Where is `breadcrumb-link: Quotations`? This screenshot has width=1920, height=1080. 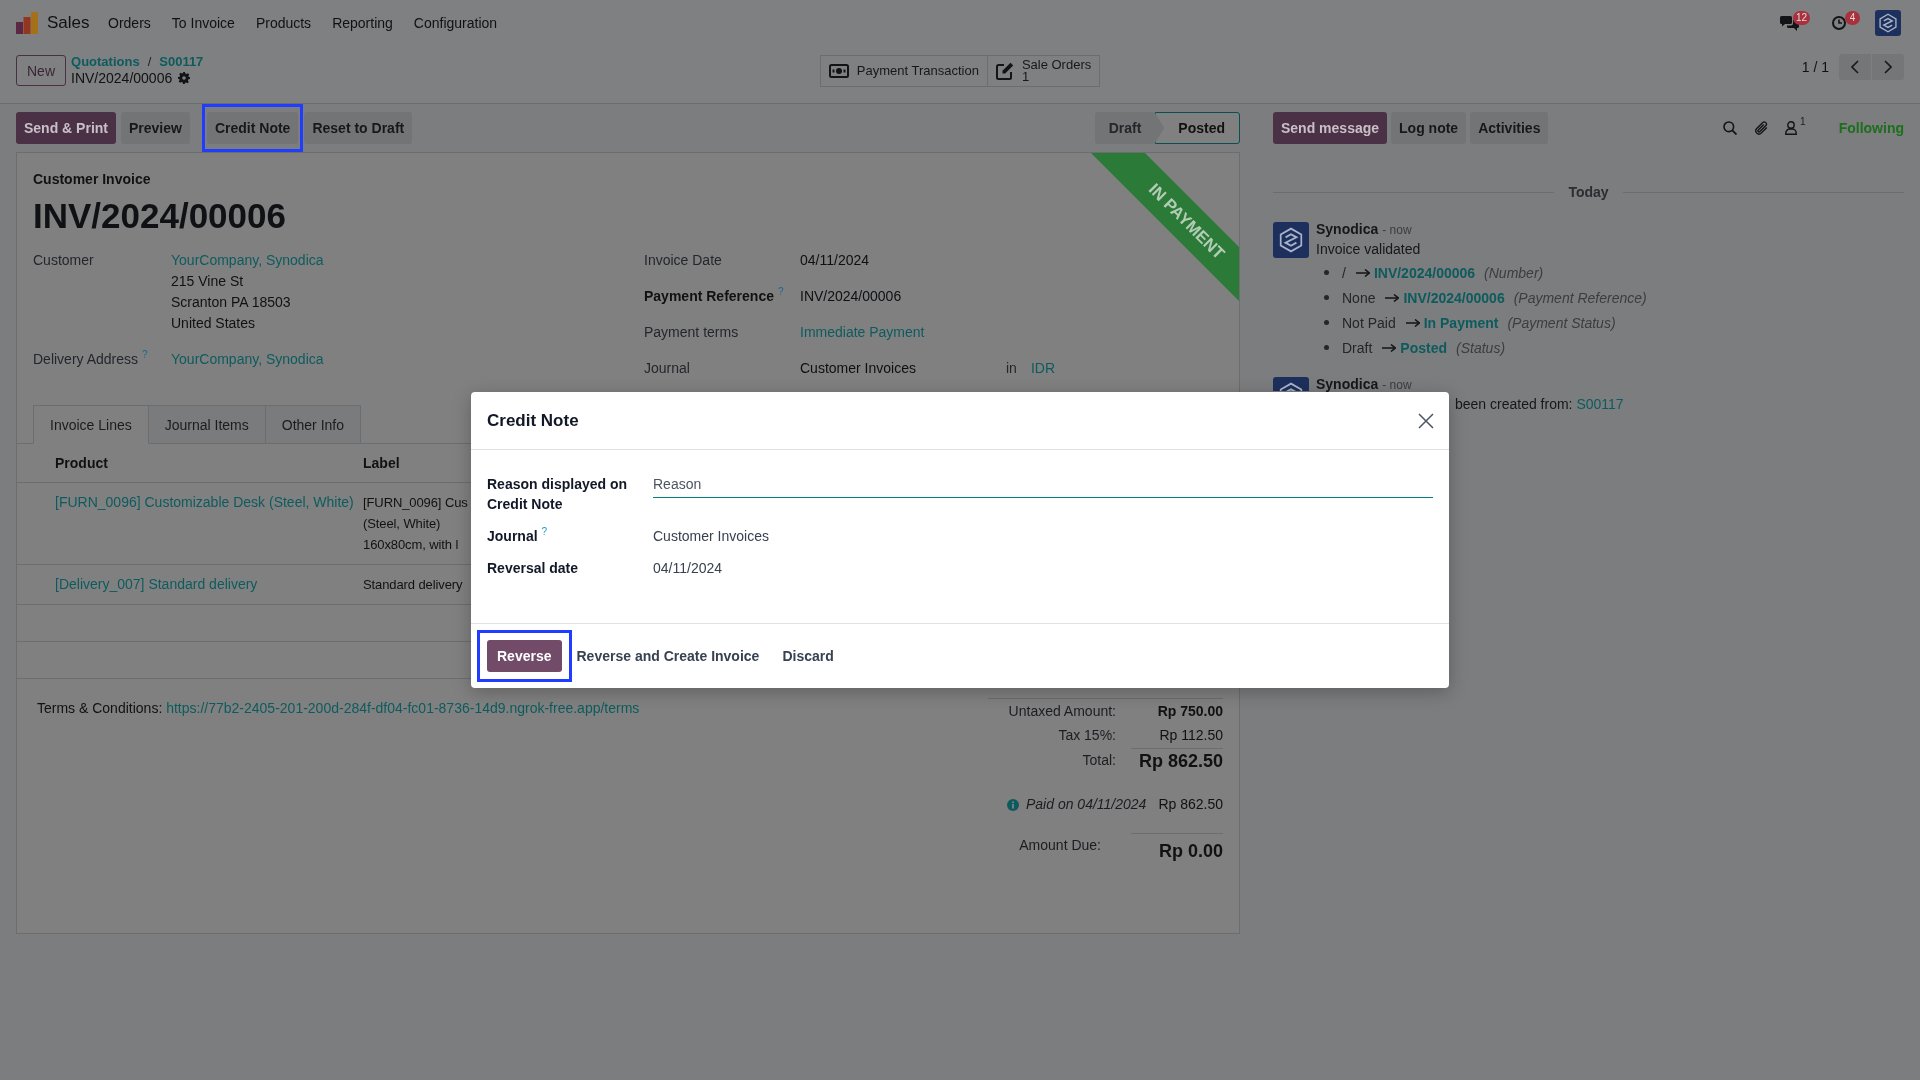
breadcrumb-link: Quotations is located at coordinates (105, 62).